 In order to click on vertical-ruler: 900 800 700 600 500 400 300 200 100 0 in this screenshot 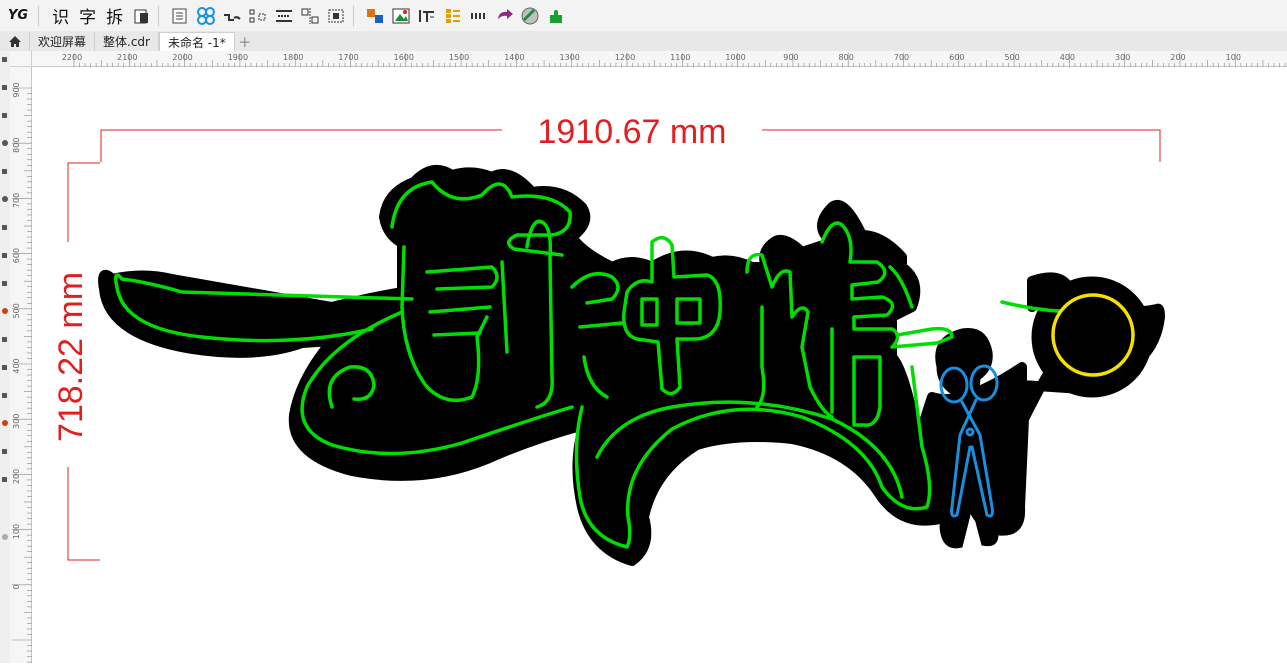, I will do `click(21, 365)`.